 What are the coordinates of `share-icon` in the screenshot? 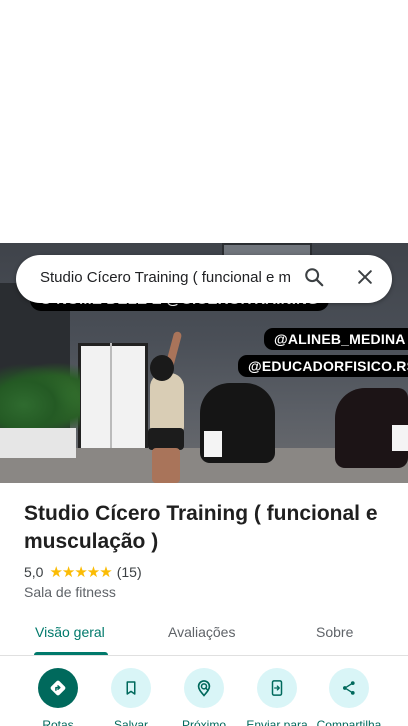 It's located at (349, 688).